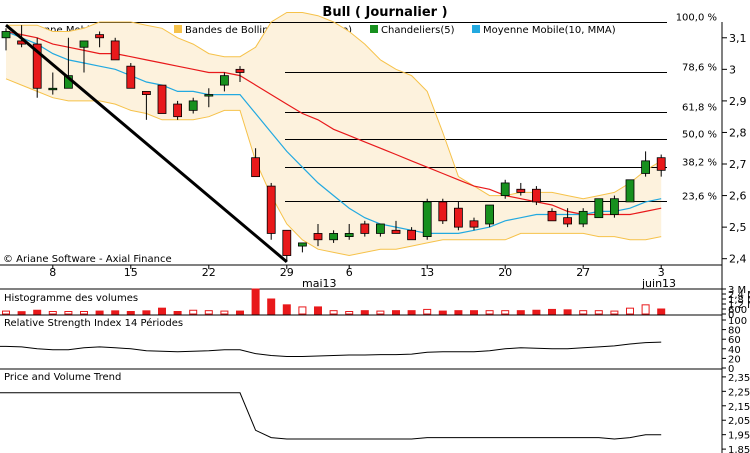 This screenshot has width=750, height=453. I want to click on legend-swatch-ma10, so click(476, 29).